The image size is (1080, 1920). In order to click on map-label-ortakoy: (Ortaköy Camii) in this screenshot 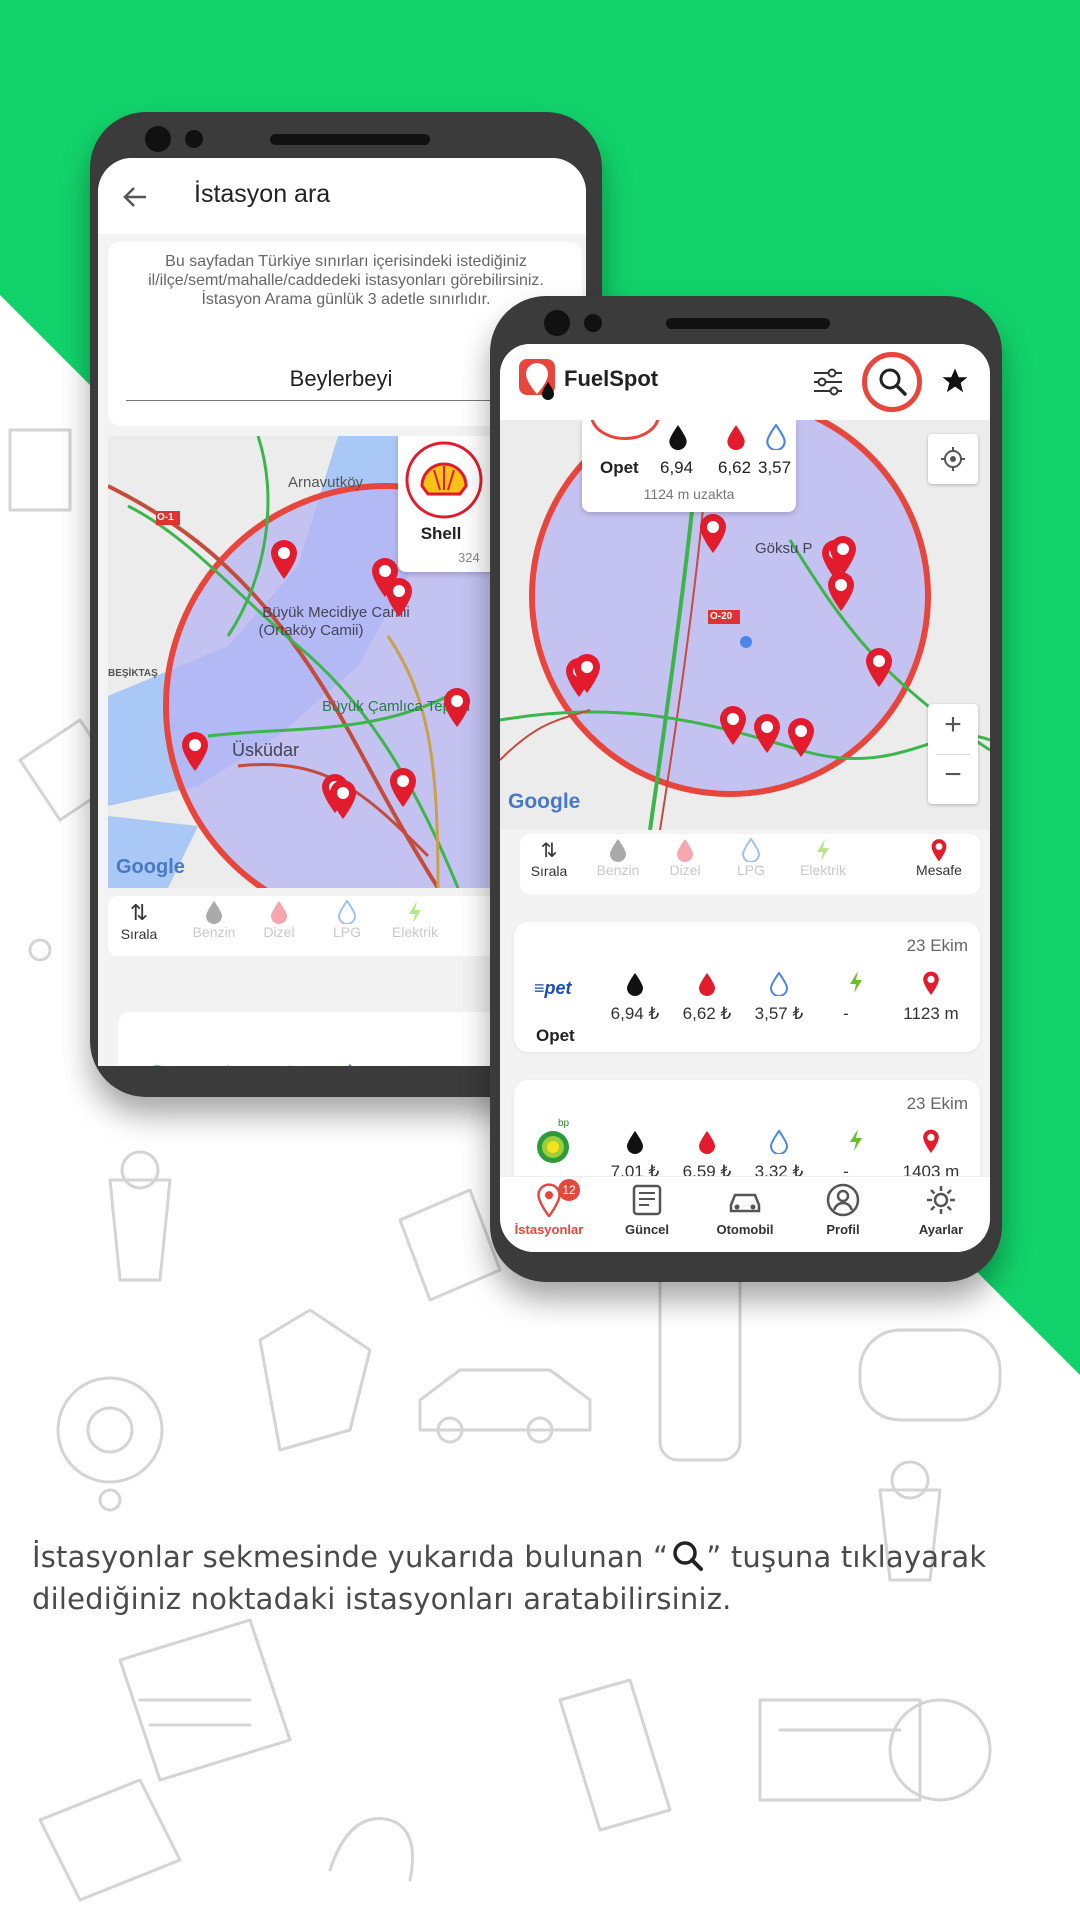, I will do `click(311, 630)`.